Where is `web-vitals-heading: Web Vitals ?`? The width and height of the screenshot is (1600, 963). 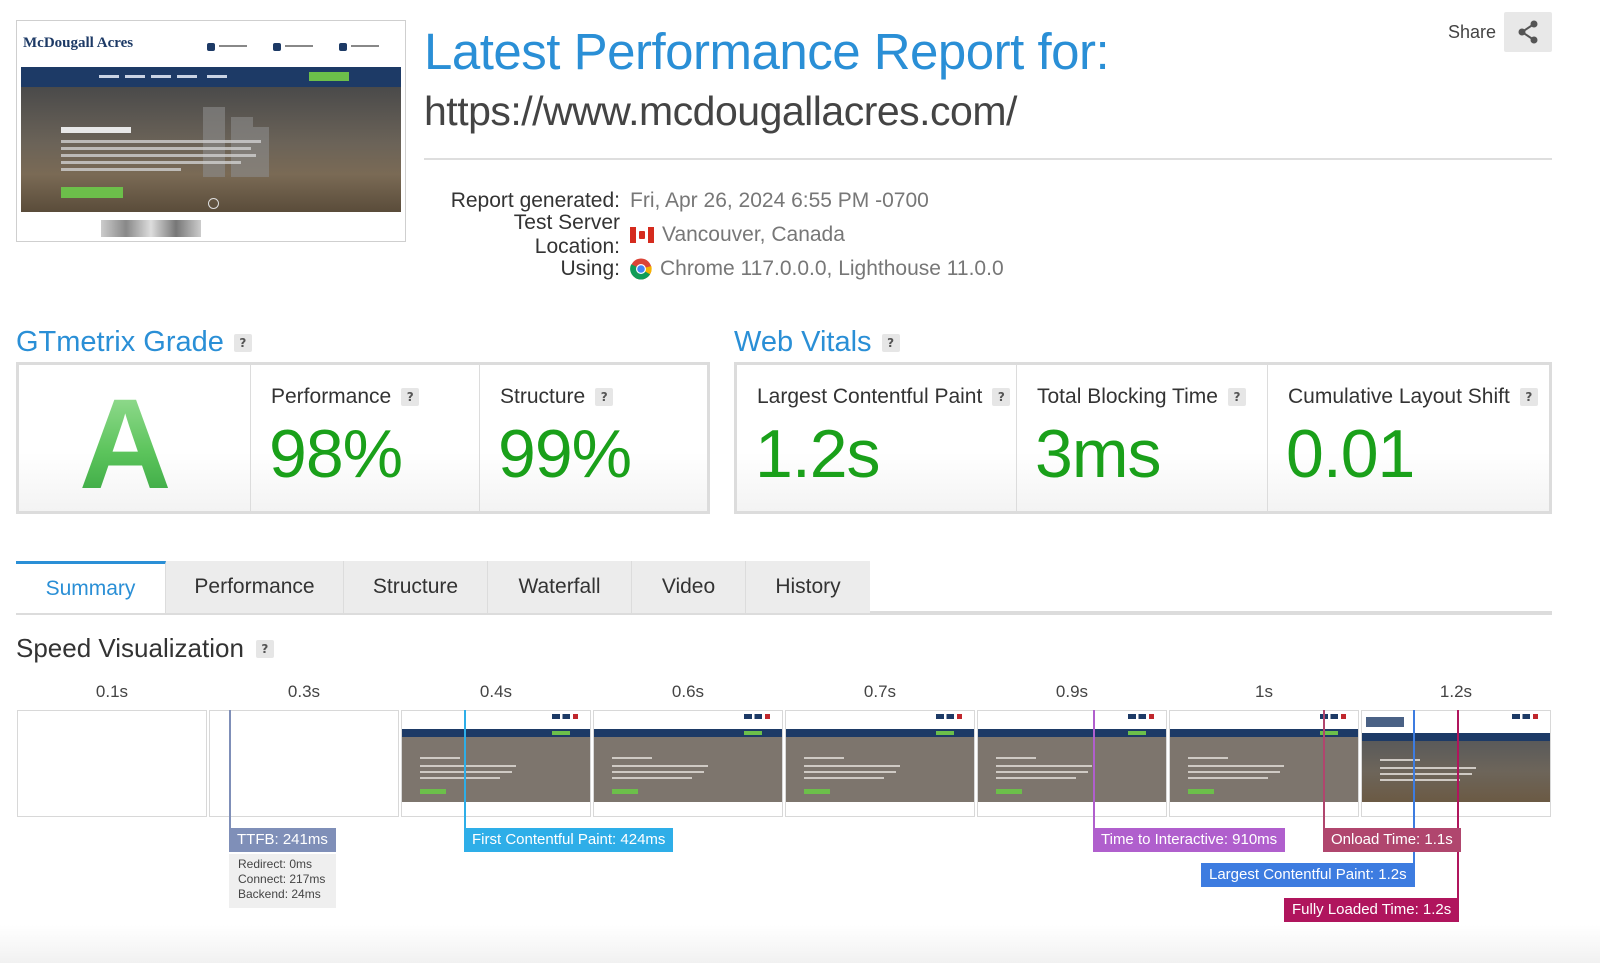 web-vitals-heading: Web Vitals ? is located at coordinates (817, 342).